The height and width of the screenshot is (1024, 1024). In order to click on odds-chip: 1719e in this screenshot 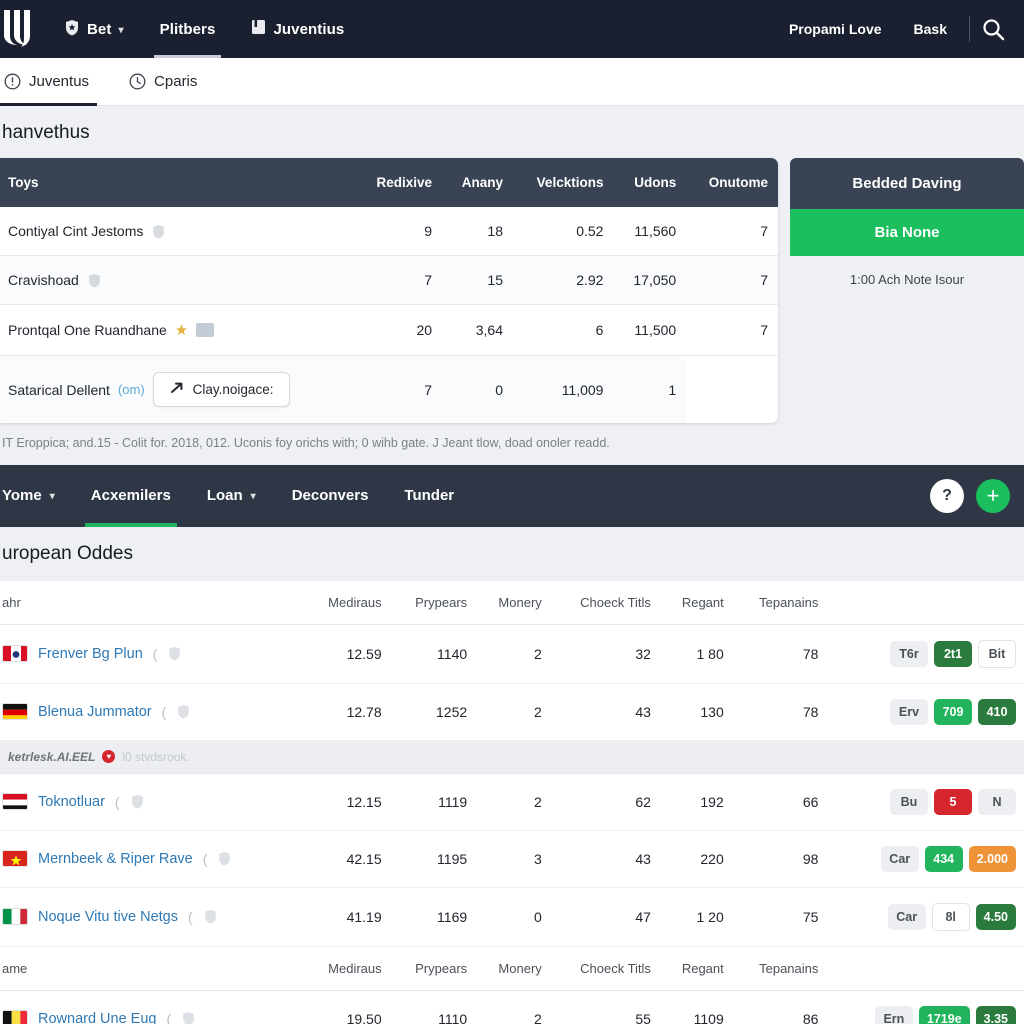, I will do `click(944, 1014)`.